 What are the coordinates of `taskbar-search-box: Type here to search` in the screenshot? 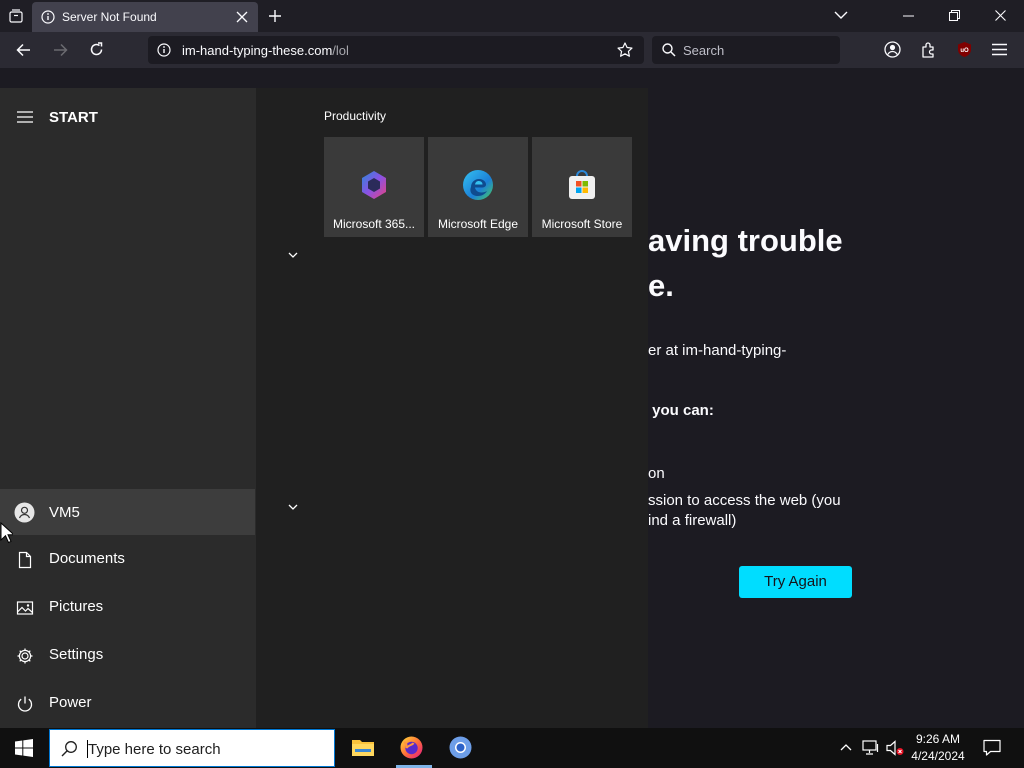 It's located at (192, 748).